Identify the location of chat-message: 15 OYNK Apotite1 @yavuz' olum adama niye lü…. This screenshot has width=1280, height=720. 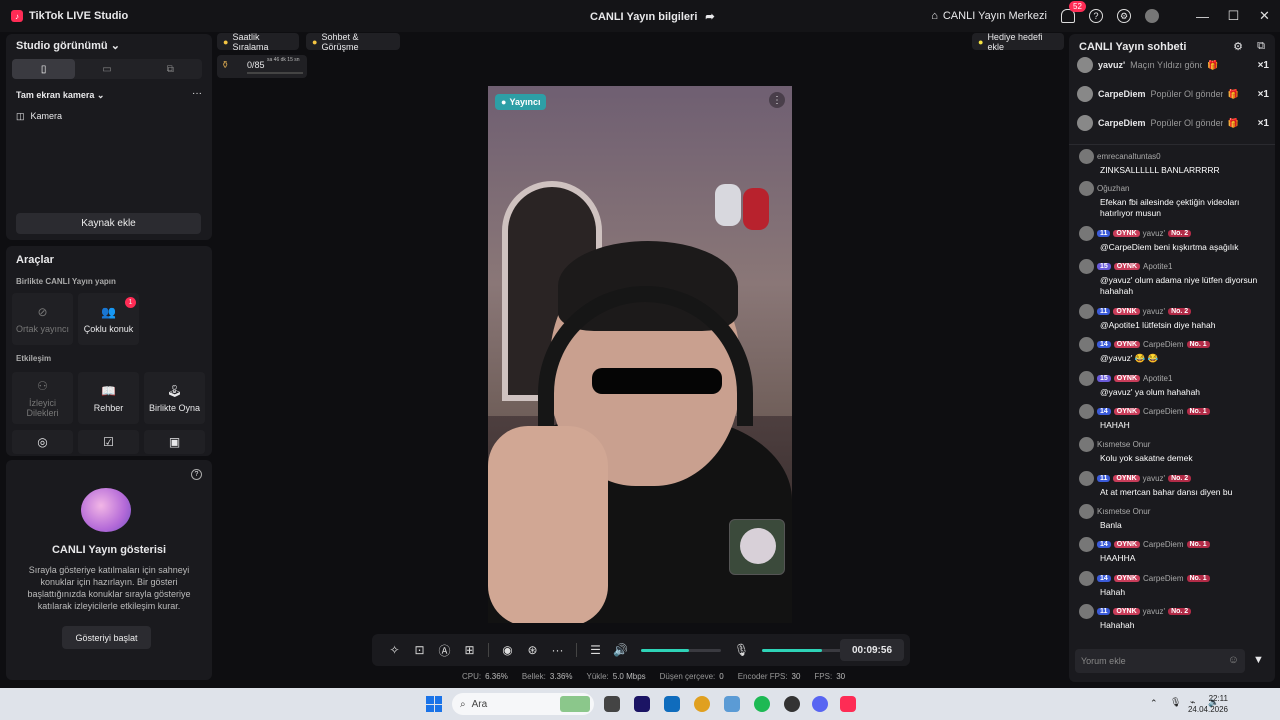
(1174, 278).